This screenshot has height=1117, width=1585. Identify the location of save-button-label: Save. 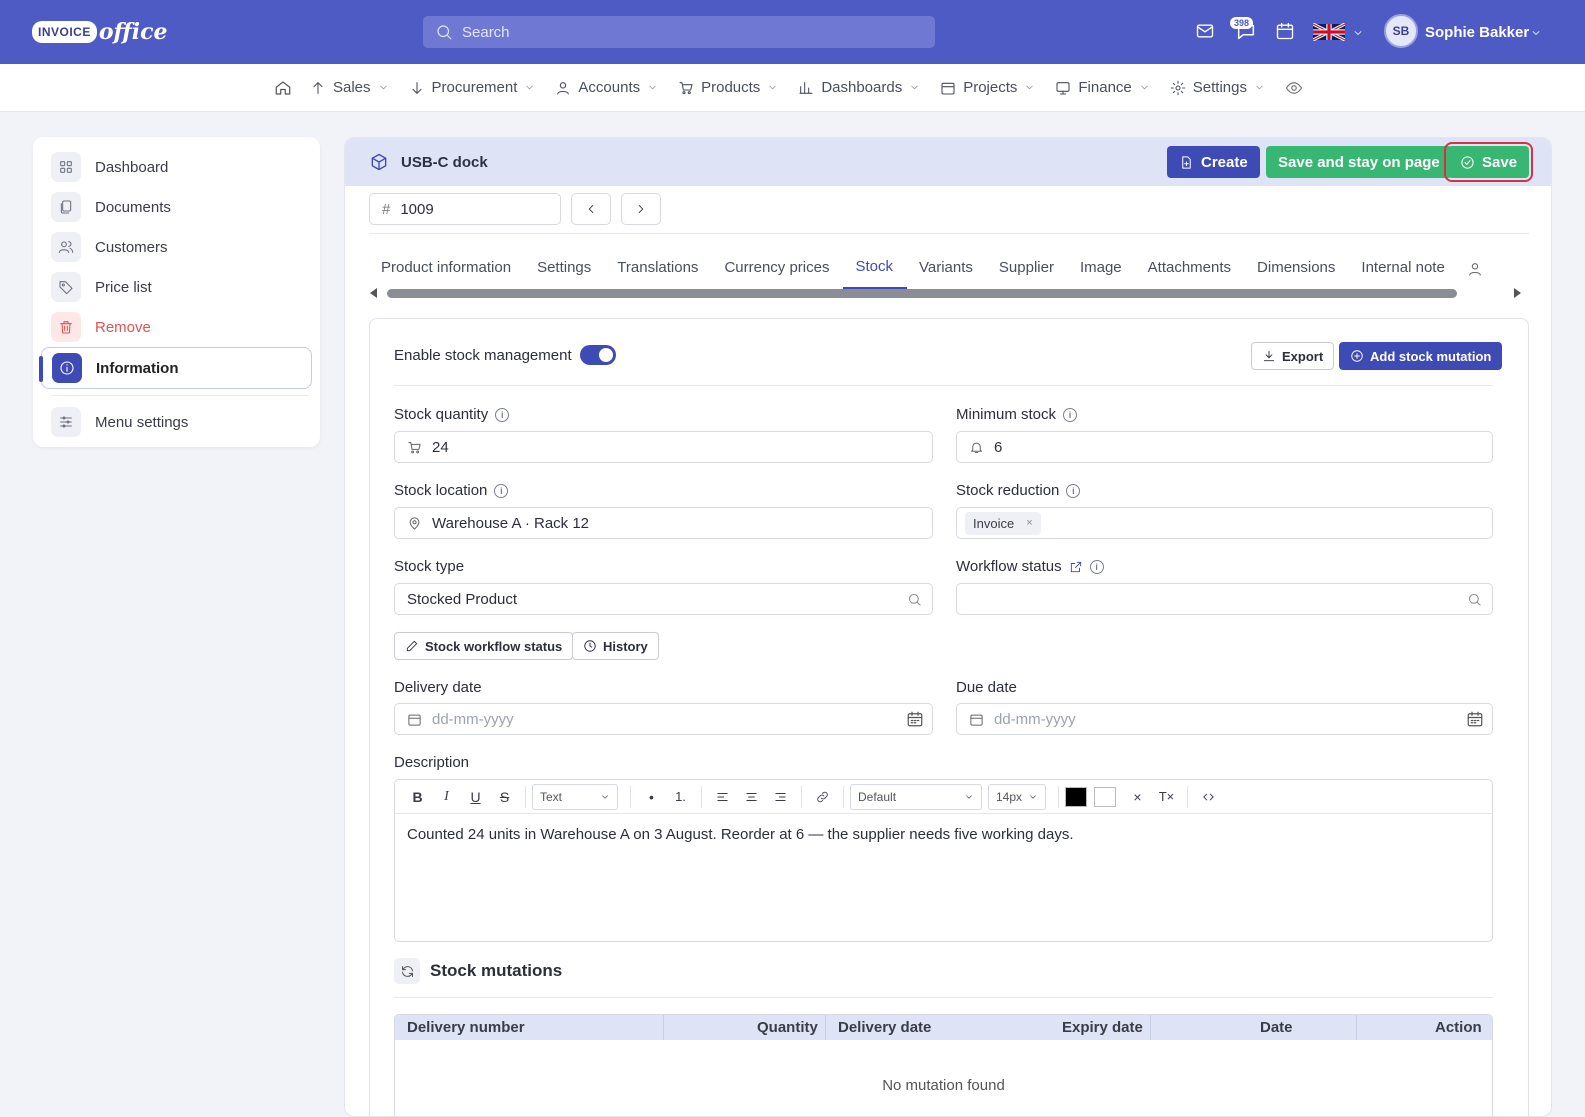
(1500, 162).